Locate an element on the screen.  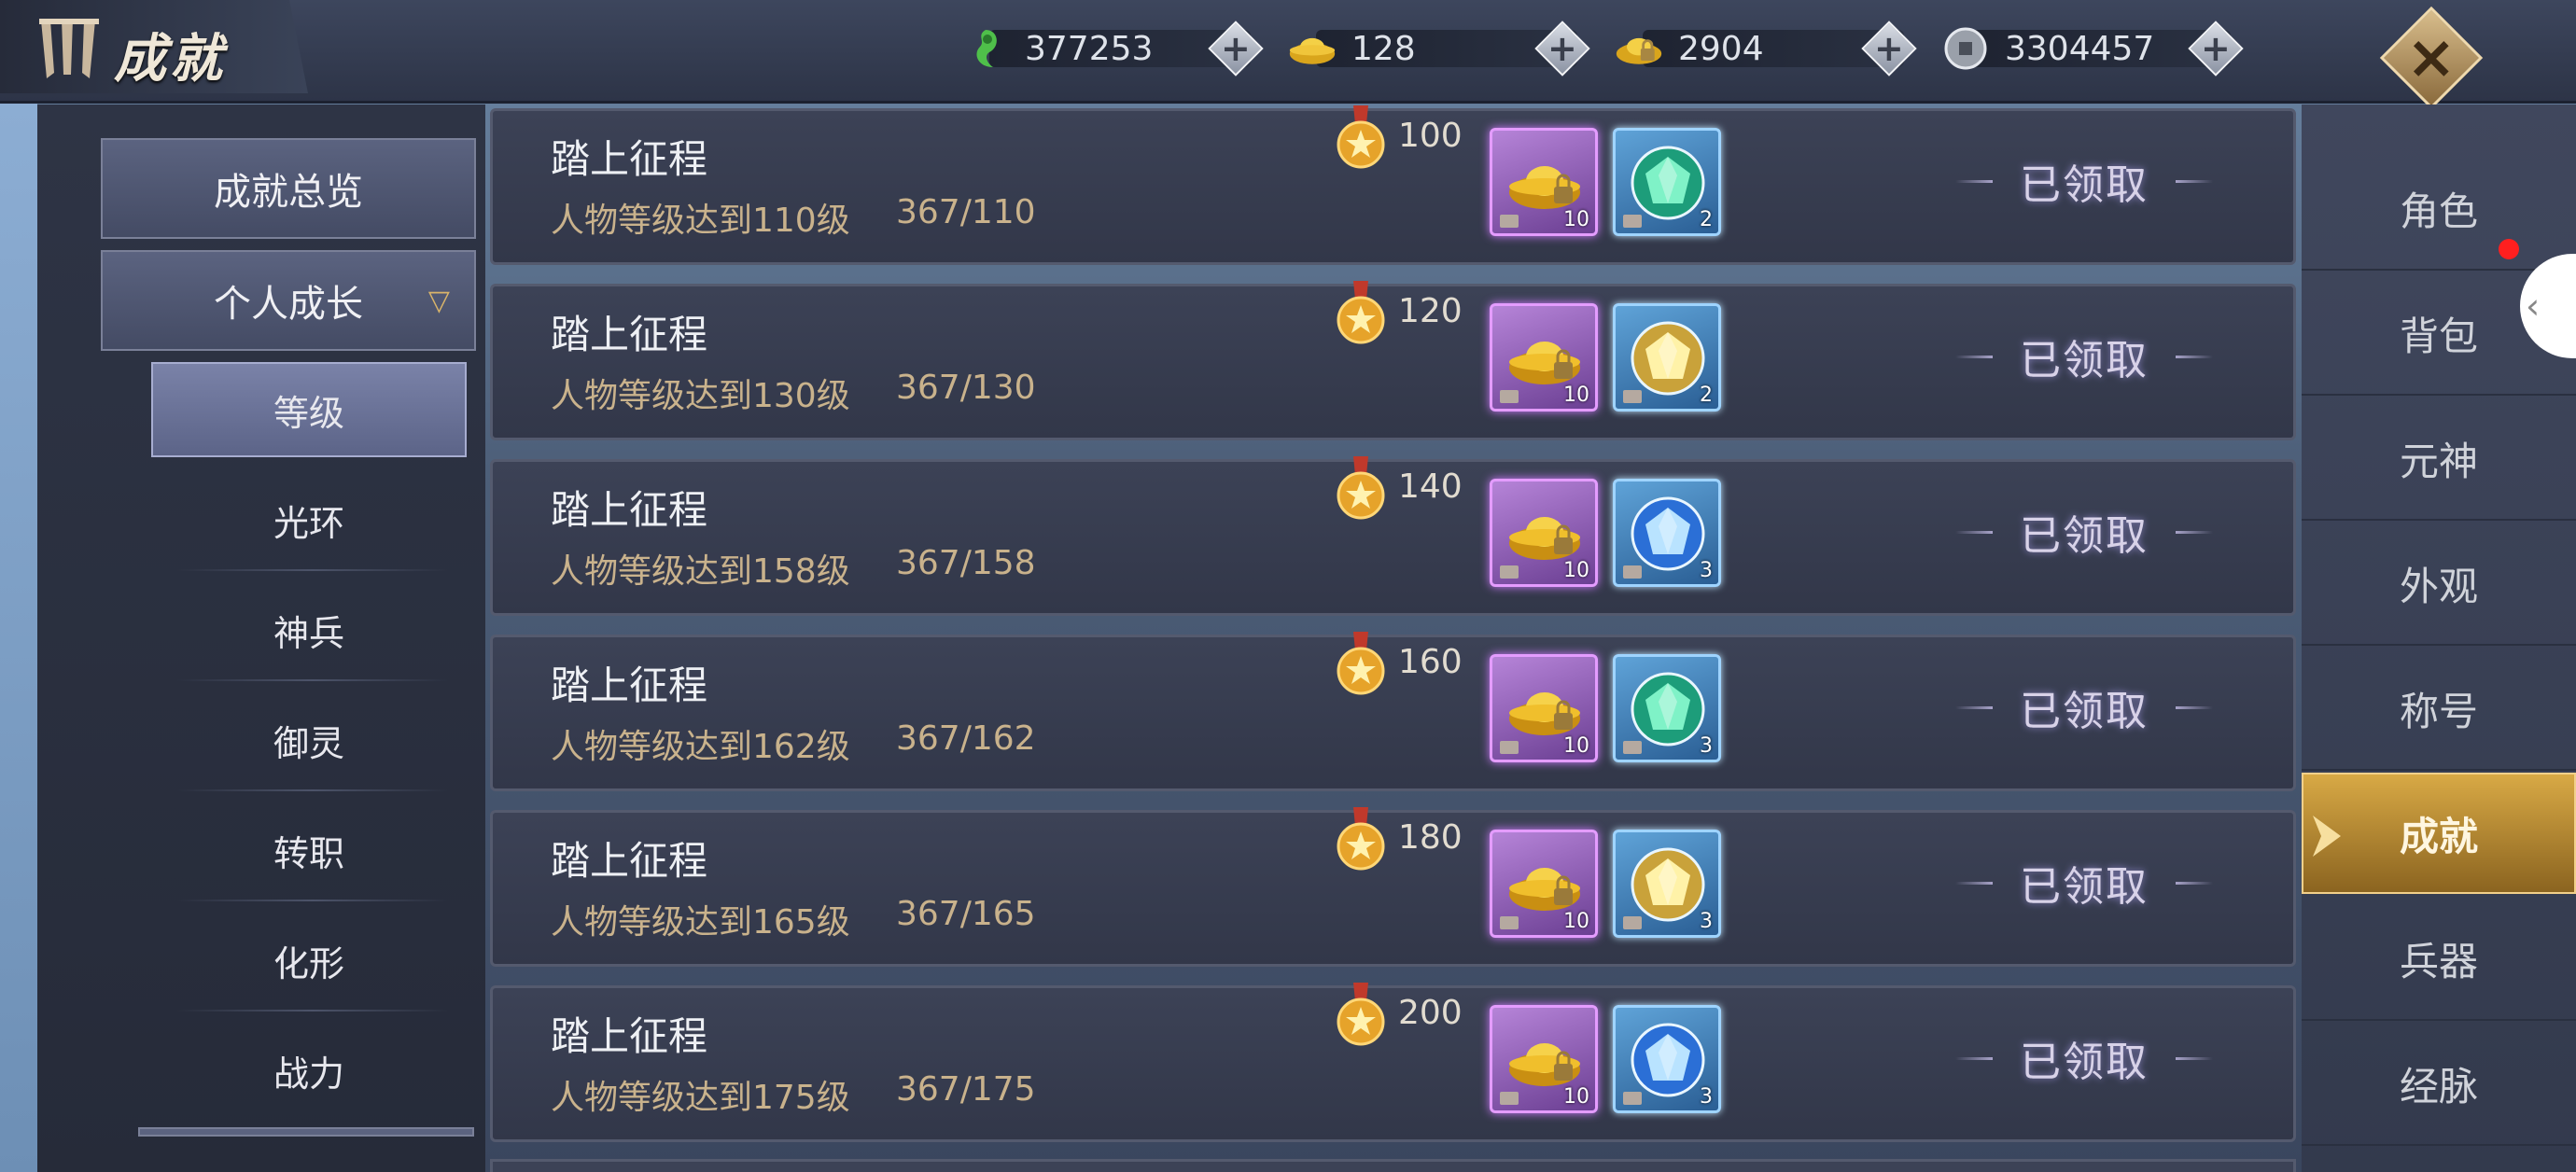
subitem-halo: 光环 is located at coordinates (309, 519).